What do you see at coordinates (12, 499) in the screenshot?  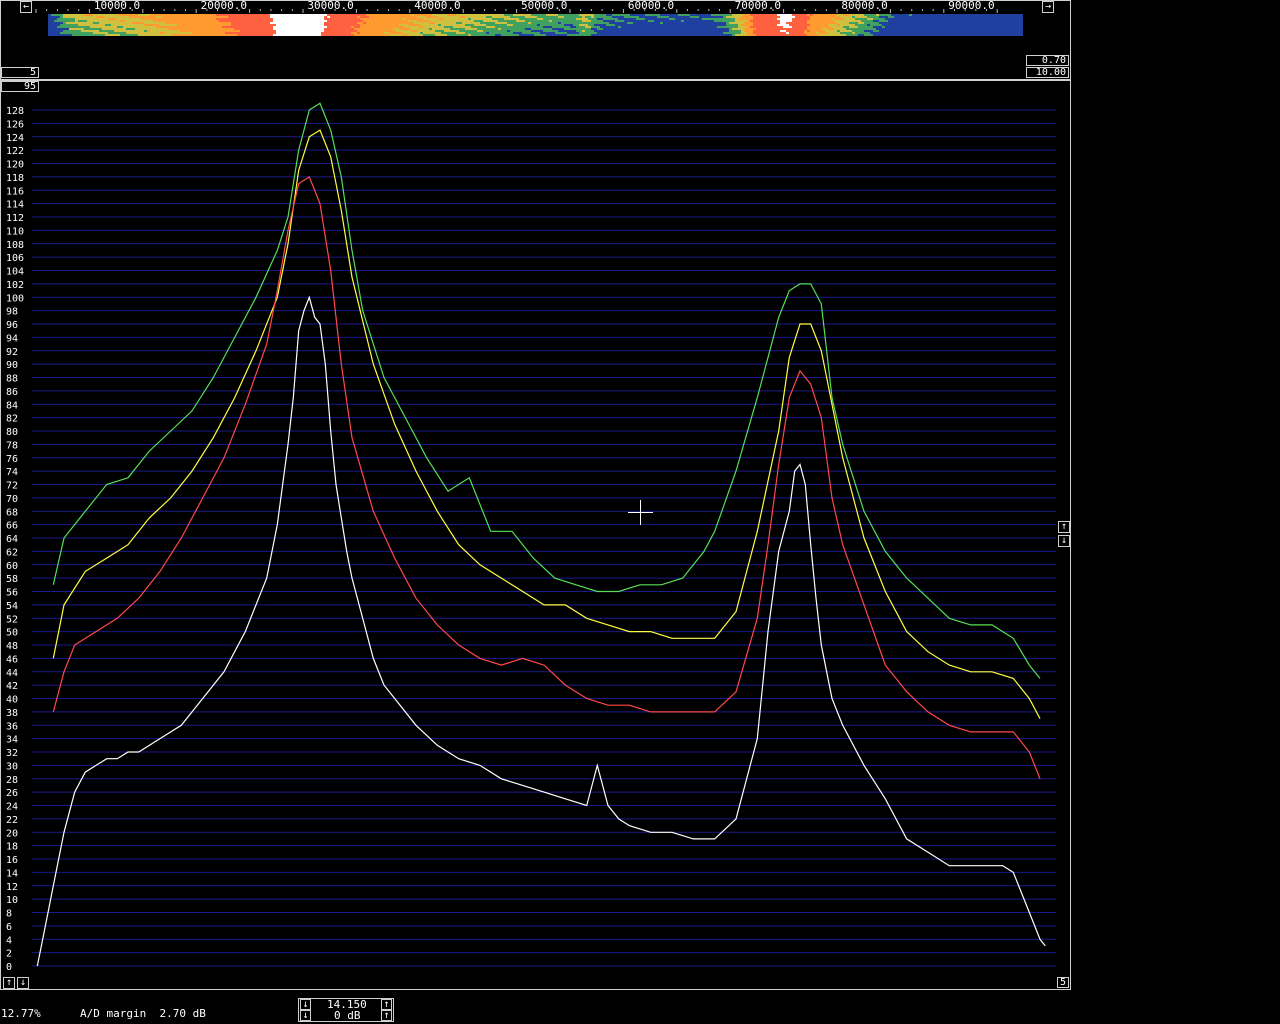 I see `y-tick-label: 70` at bounding box center [12, 499].